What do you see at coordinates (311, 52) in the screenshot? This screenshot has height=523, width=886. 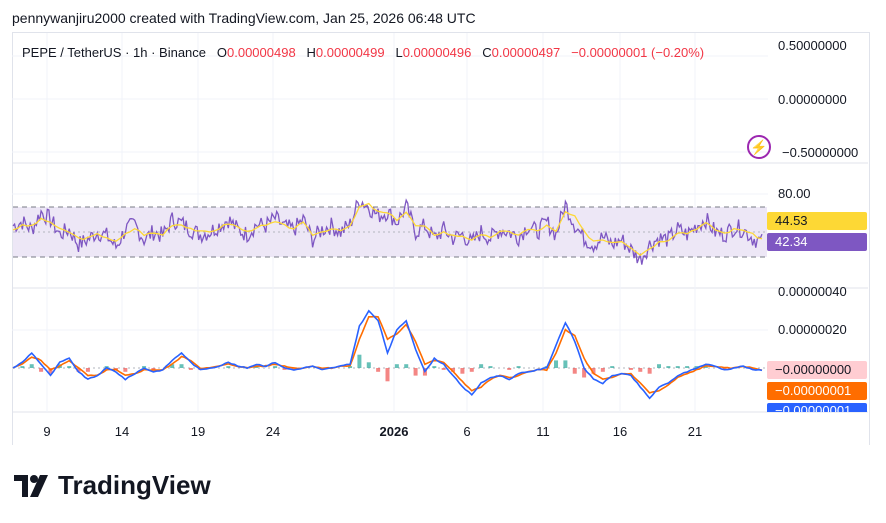 I see `high-label: H` at bounding box center [311, 52].